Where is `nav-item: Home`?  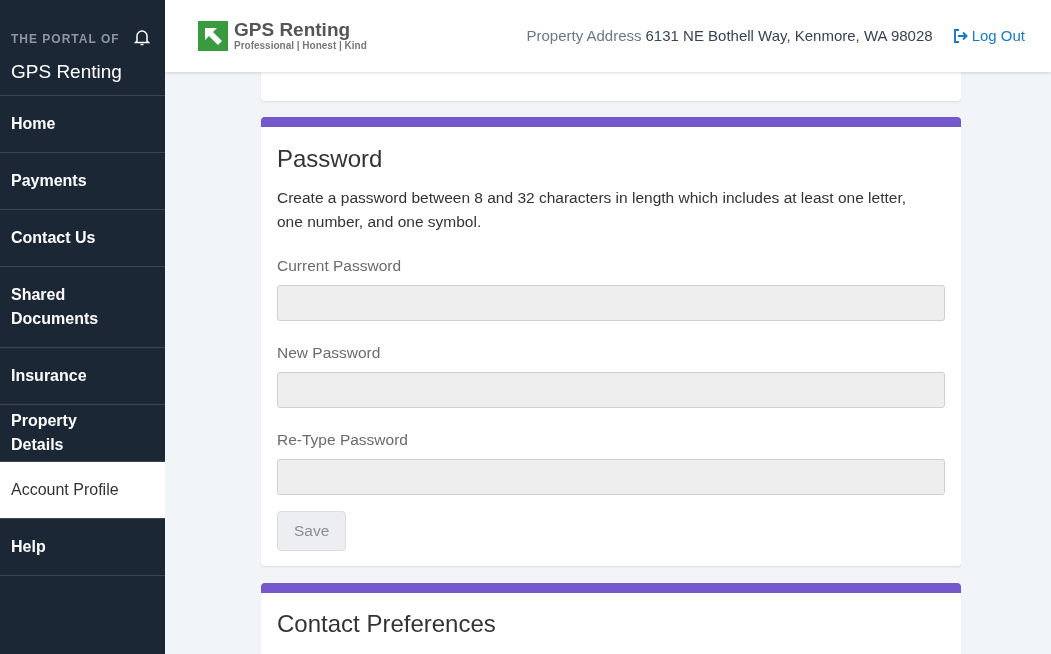 nav-item: Home is located at coordinates (82, 124).